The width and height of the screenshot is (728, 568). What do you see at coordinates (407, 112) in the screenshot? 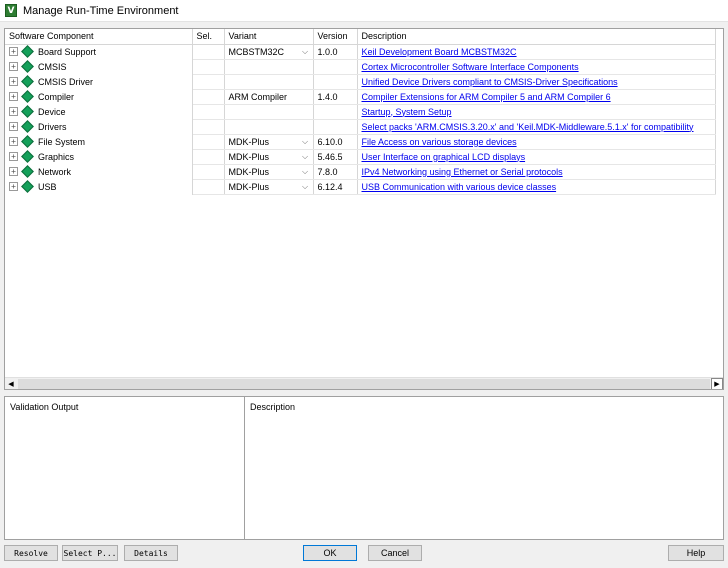
I see `description-link: Startup, System Setup` at bounding box center [407, 112].